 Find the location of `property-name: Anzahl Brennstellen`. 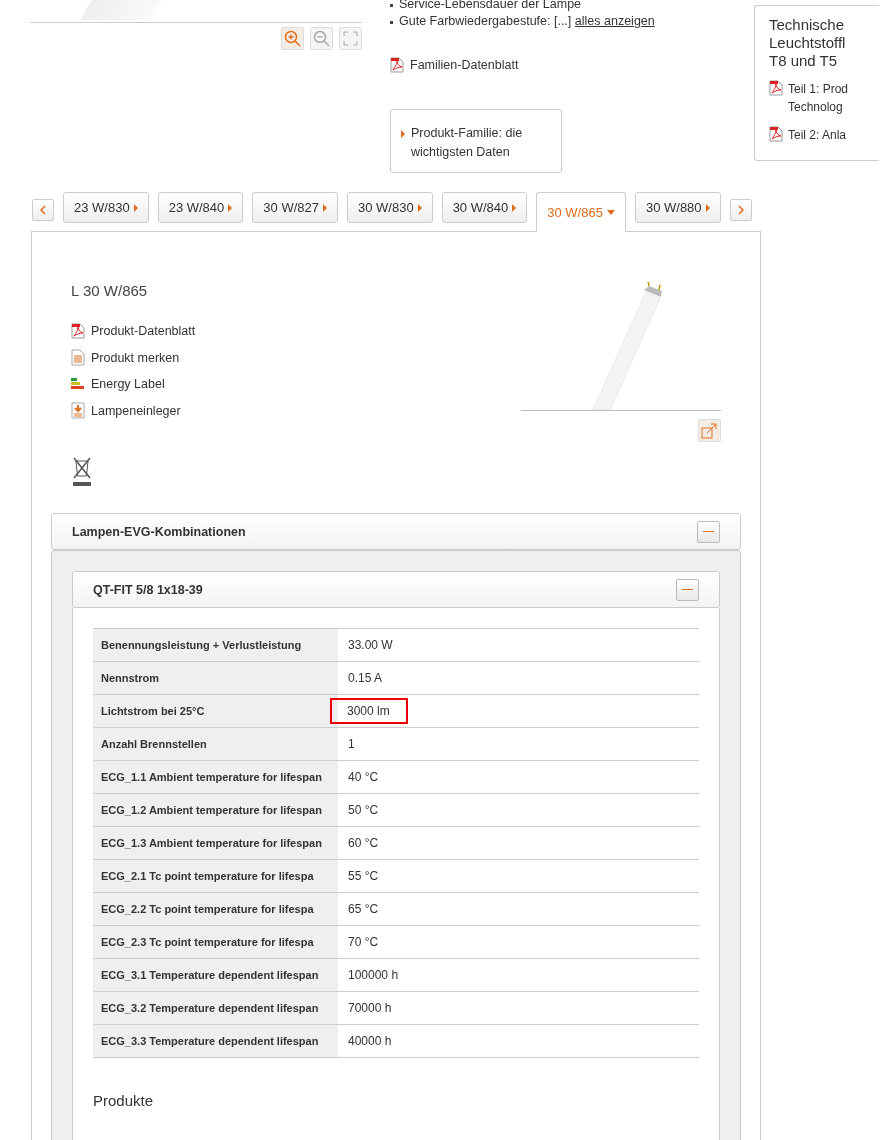

property-name: Anzahl Brennstellen is located at coordinates (215, 744).